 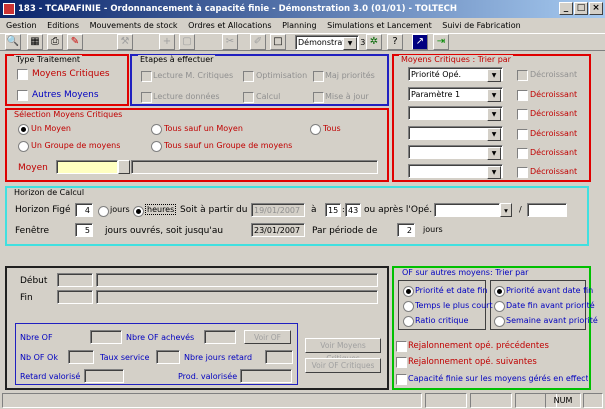 What do you see at coordinates (21, 25) in the screenshot?
I see `menu-gestion: Gestion` at bounding box center [21, 25].